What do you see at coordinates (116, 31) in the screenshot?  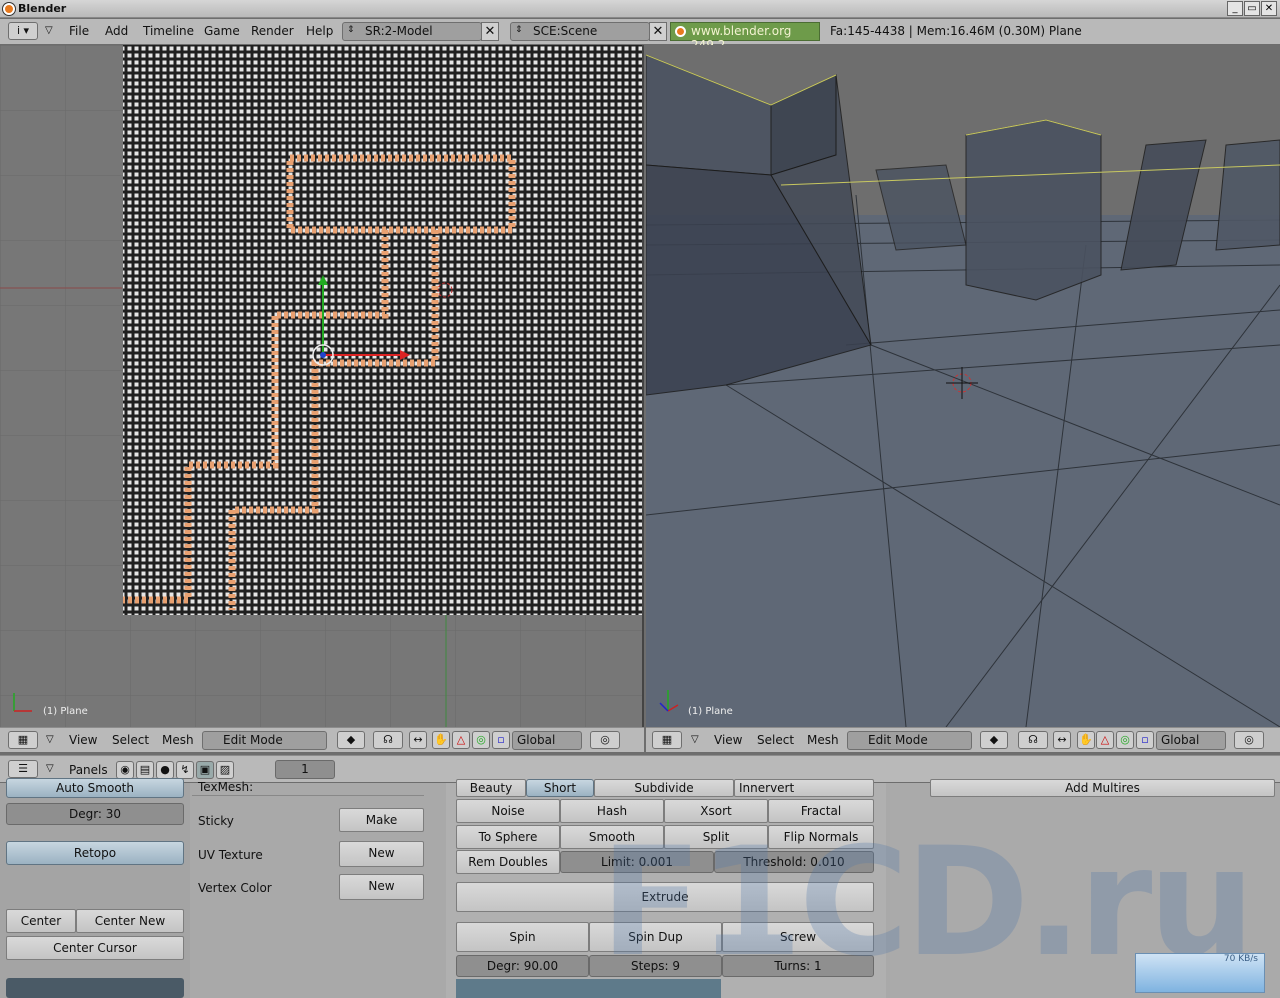 I see `menu-add: Add` at bounding box center [116, 31].